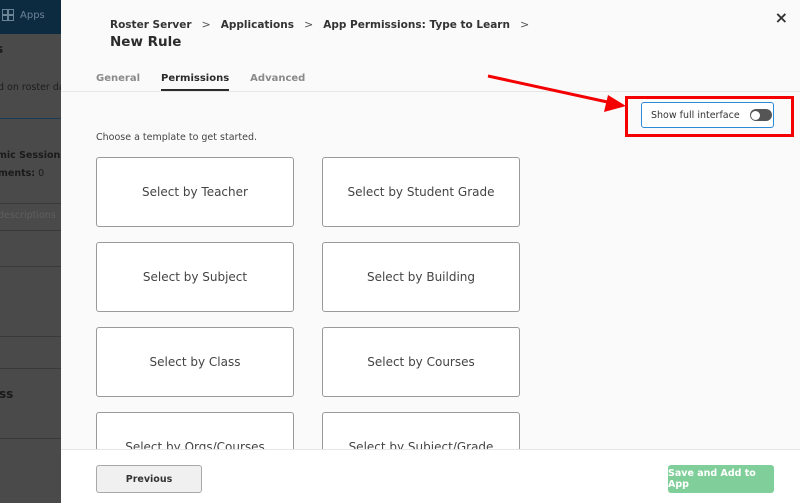  What do you see at coordinates (118, 82) in the screenshot?
I see `tab-general: General` at bounding box center [118, 82].